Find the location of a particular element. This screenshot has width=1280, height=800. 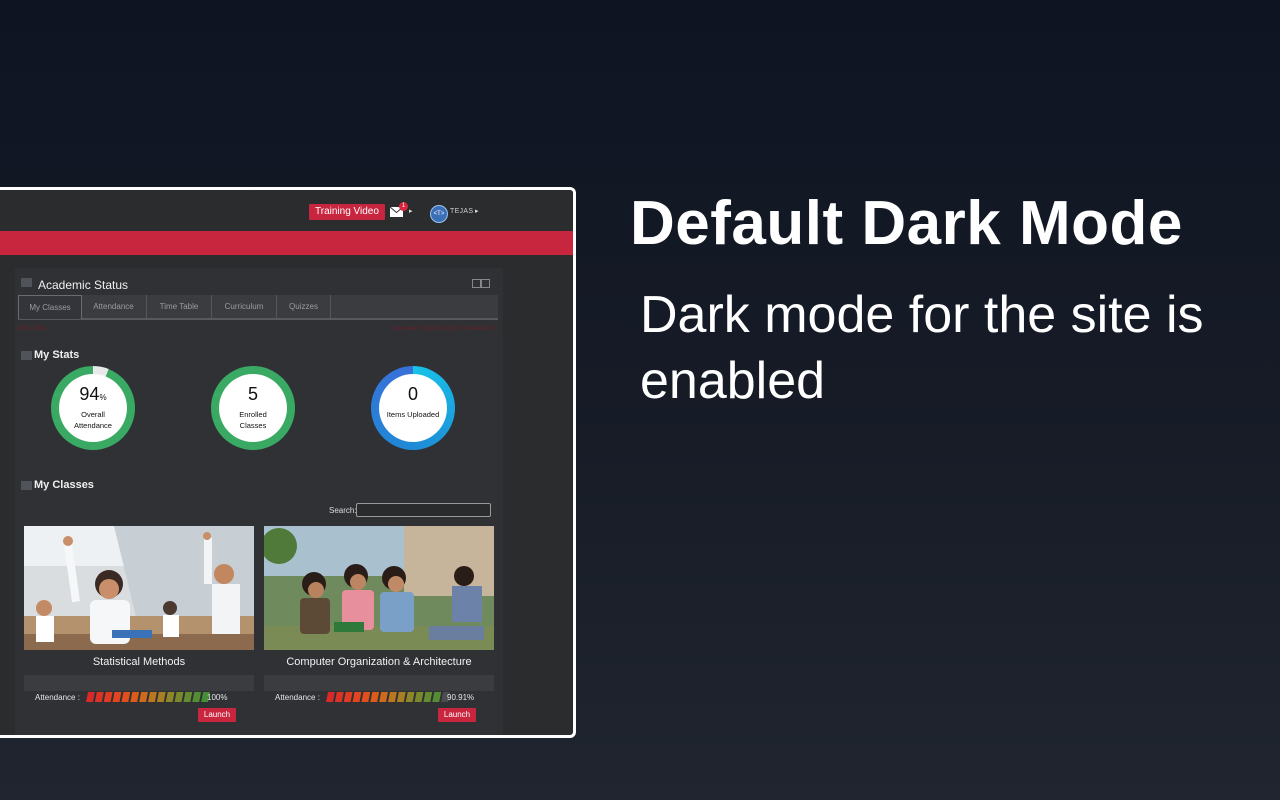

panel-icon is located at coordinates (26, 282).